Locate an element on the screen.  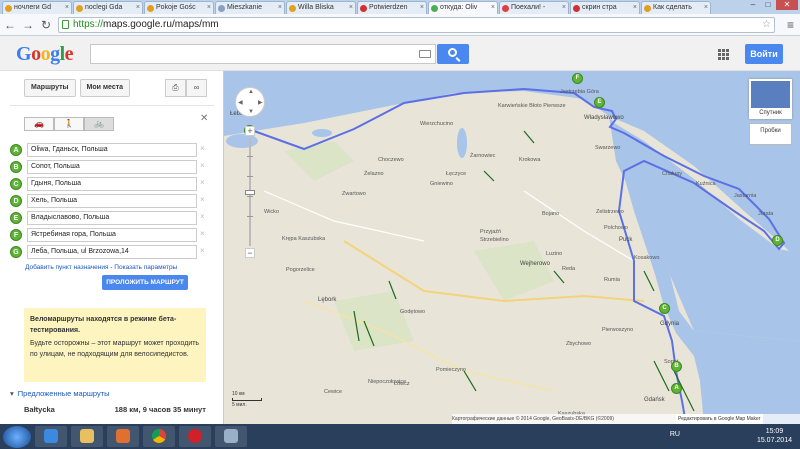
marker-a-icon: A is located at coordinates (16, 150).